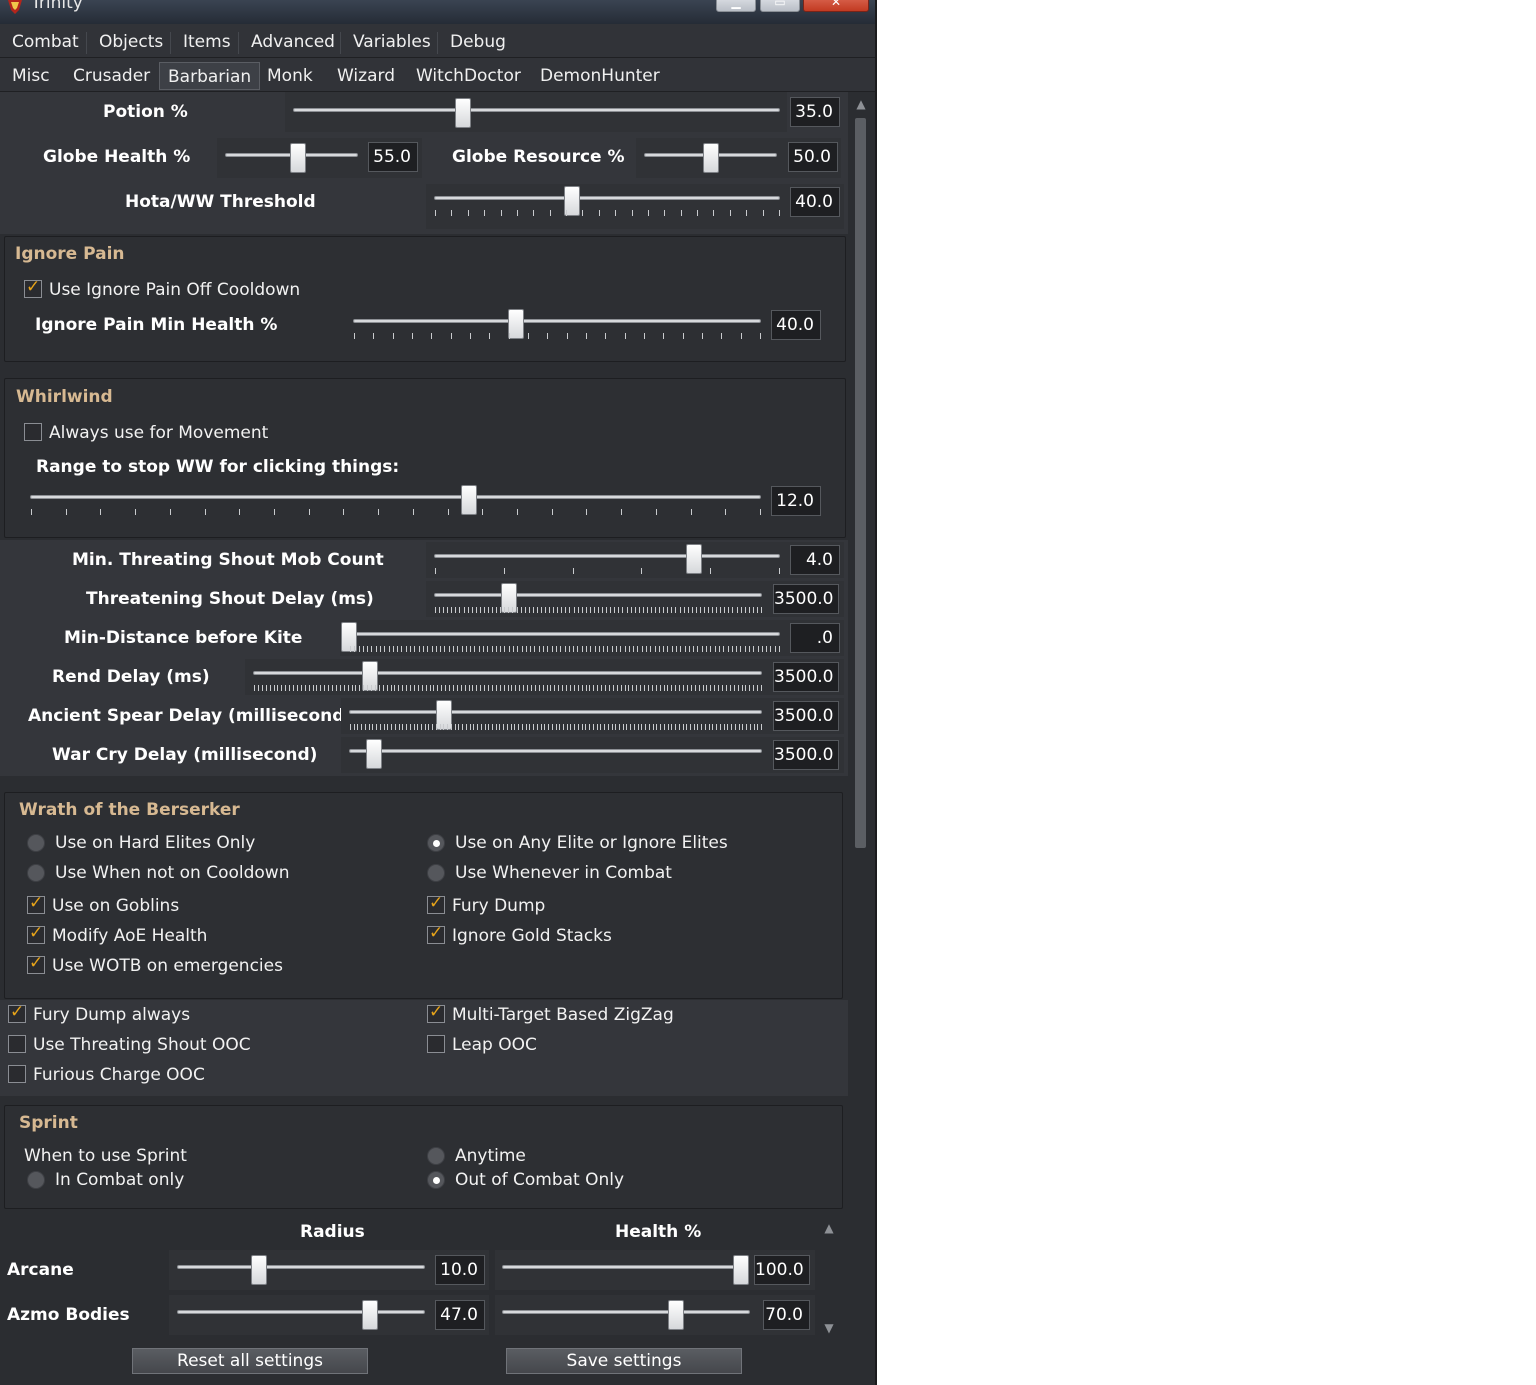 This screenshot has width=1536, height=1385. I want to click on save-settings-button: Save settings, so click(624, 1361).